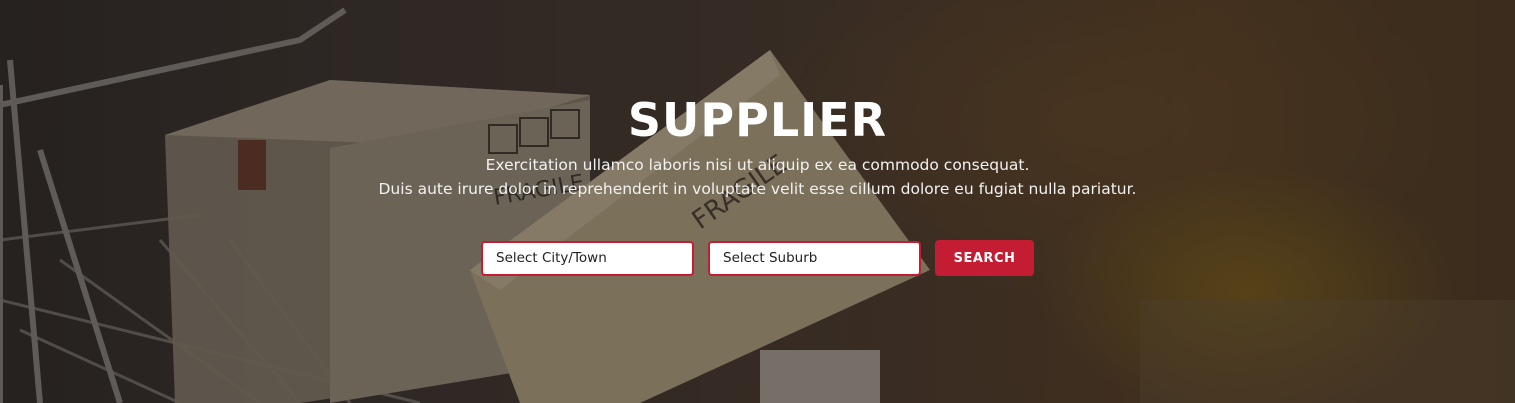  I want to click on search-button: SEARCH, so click(984, 258).